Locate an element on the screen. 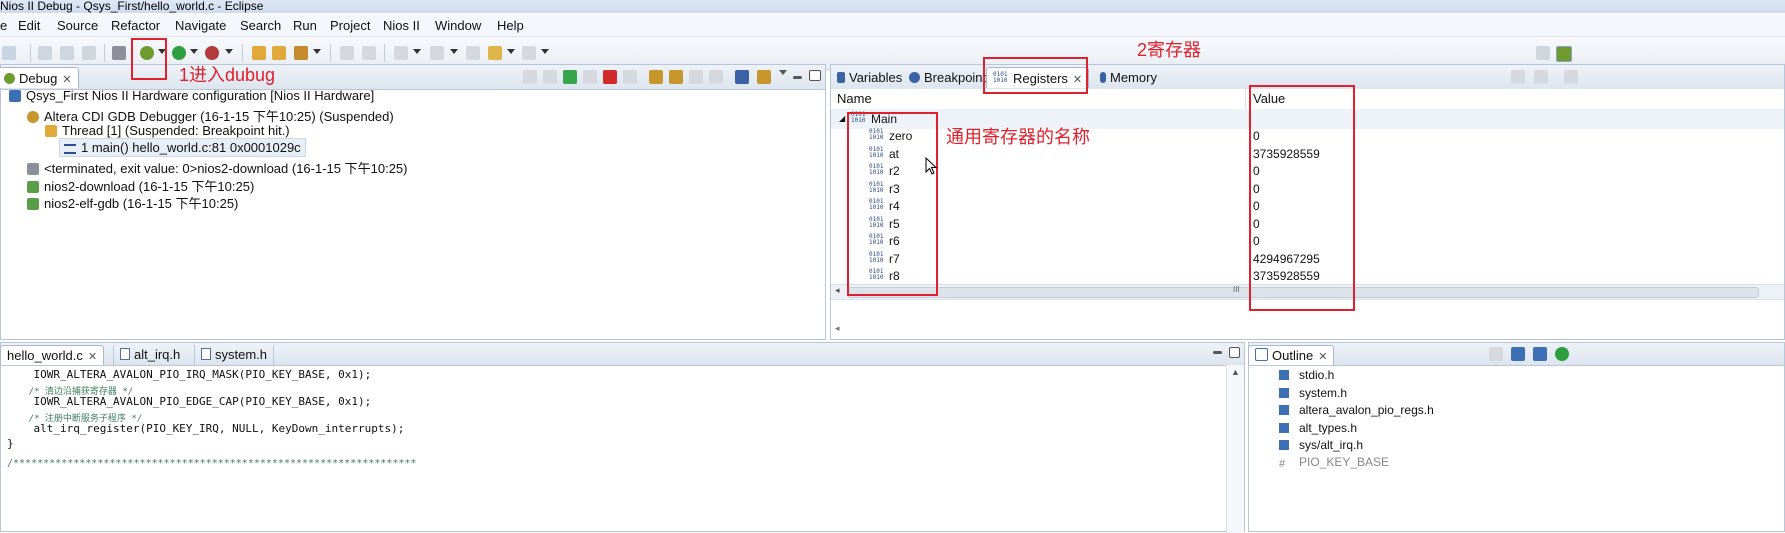 The width and height of the screenshot is (1785, 533). build-dropdown-icon is located at coordinates (317, 51).